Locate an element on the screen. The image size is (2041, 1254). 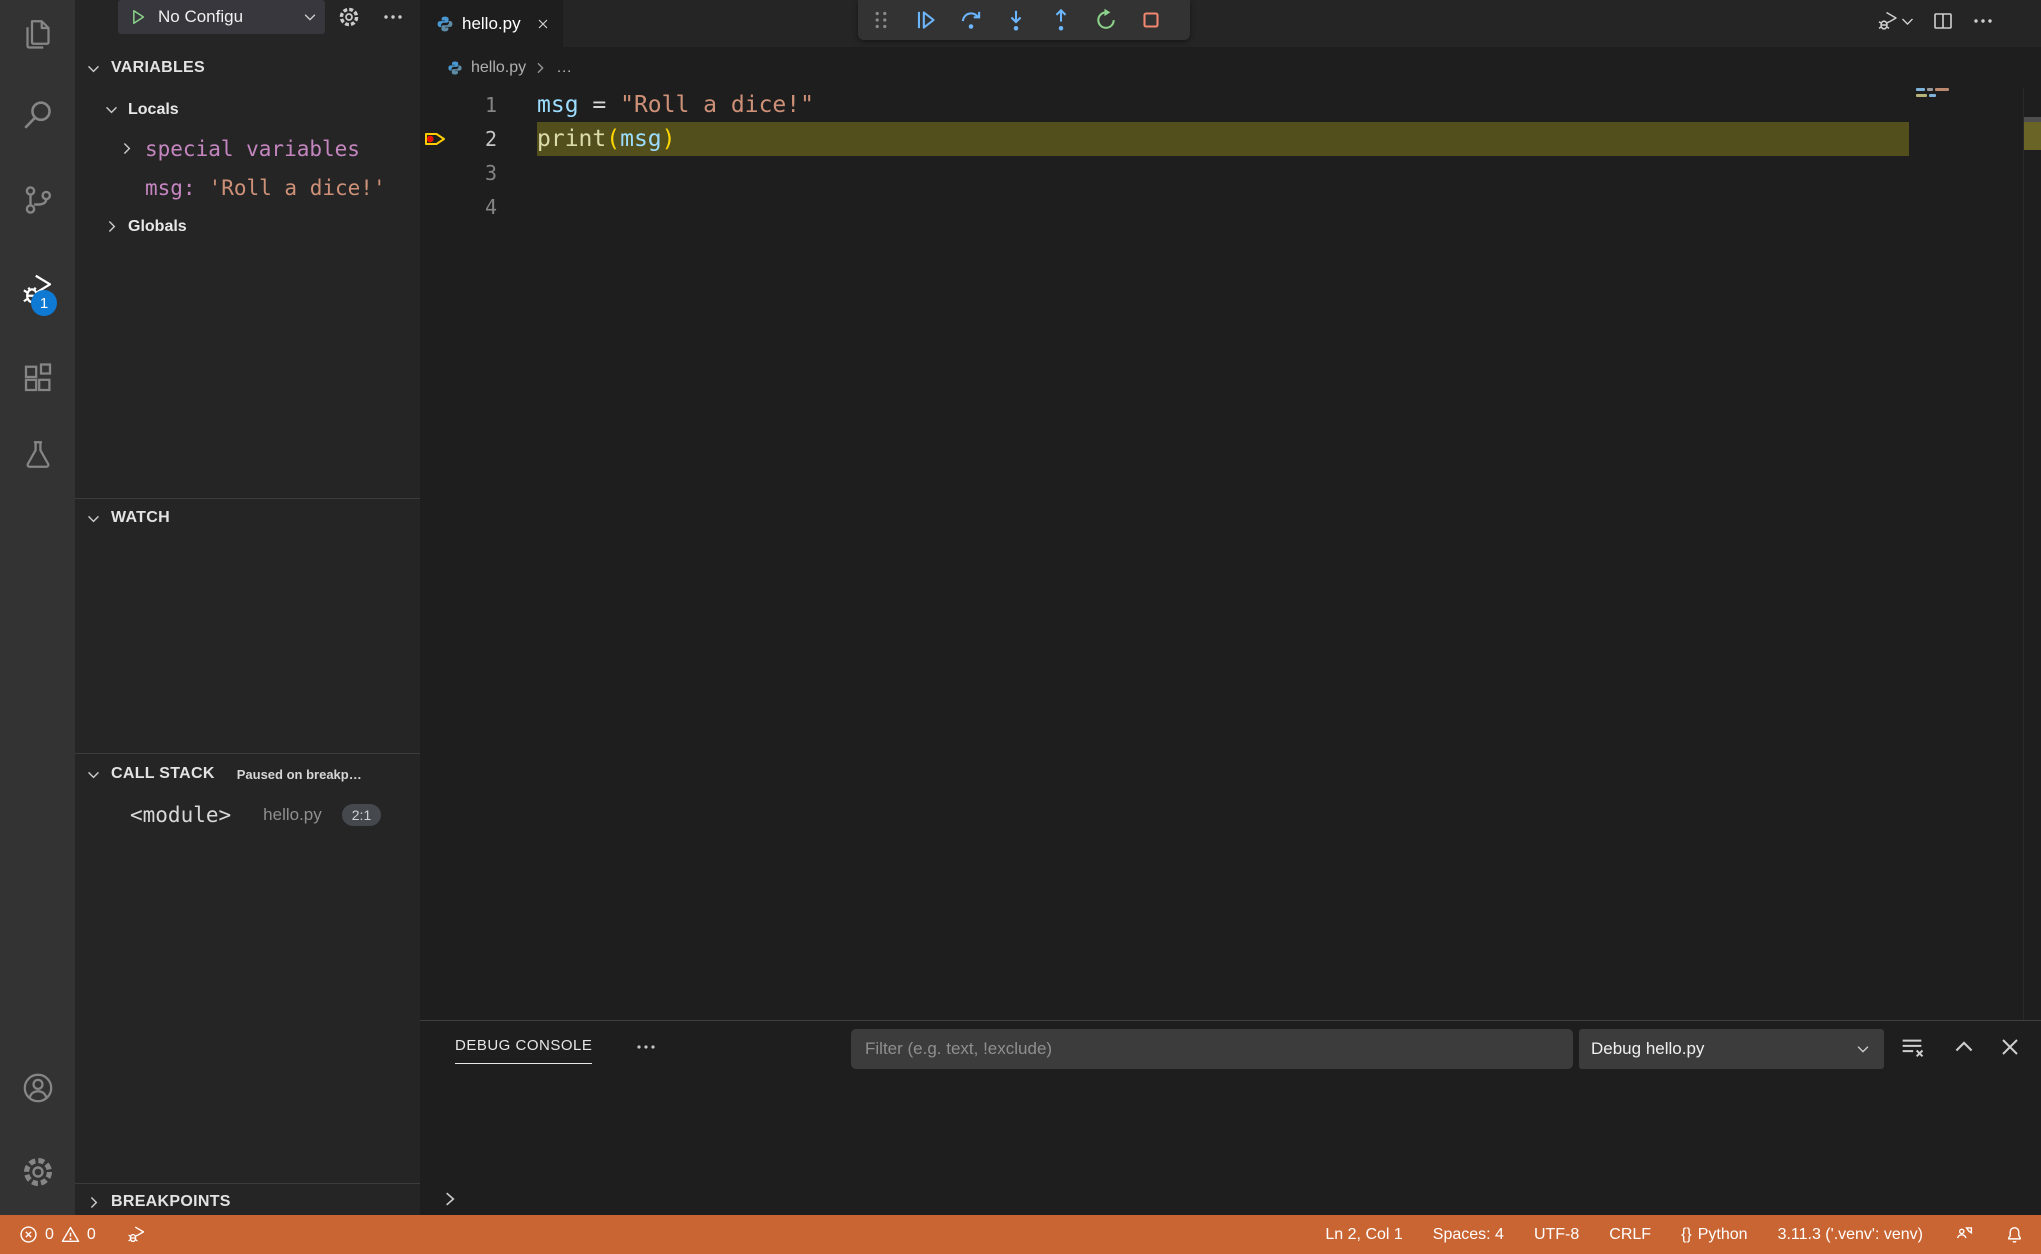
close-panel-icon is located at coordinates (2010, 1047).